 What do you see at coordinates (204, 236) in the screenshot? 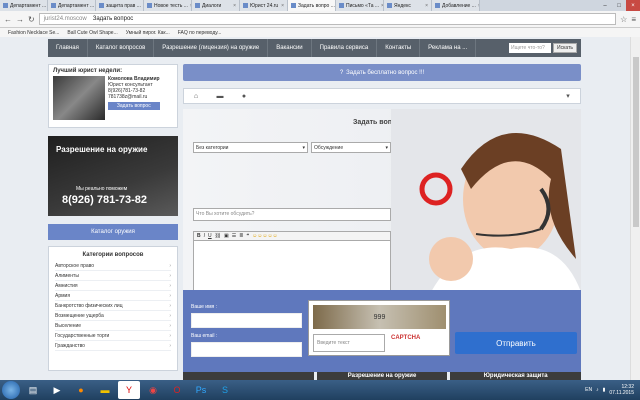
I see `italic-icon: I` at bounding box center [204, 236].